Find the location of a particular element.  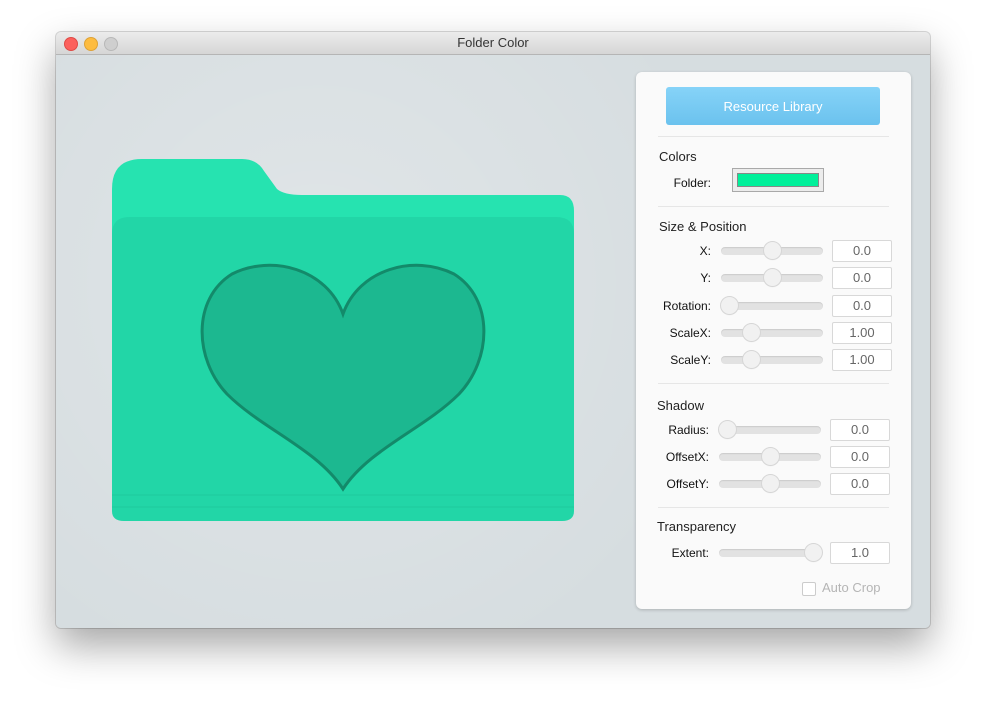

x-label: X: is located at coordinates (705, 251).